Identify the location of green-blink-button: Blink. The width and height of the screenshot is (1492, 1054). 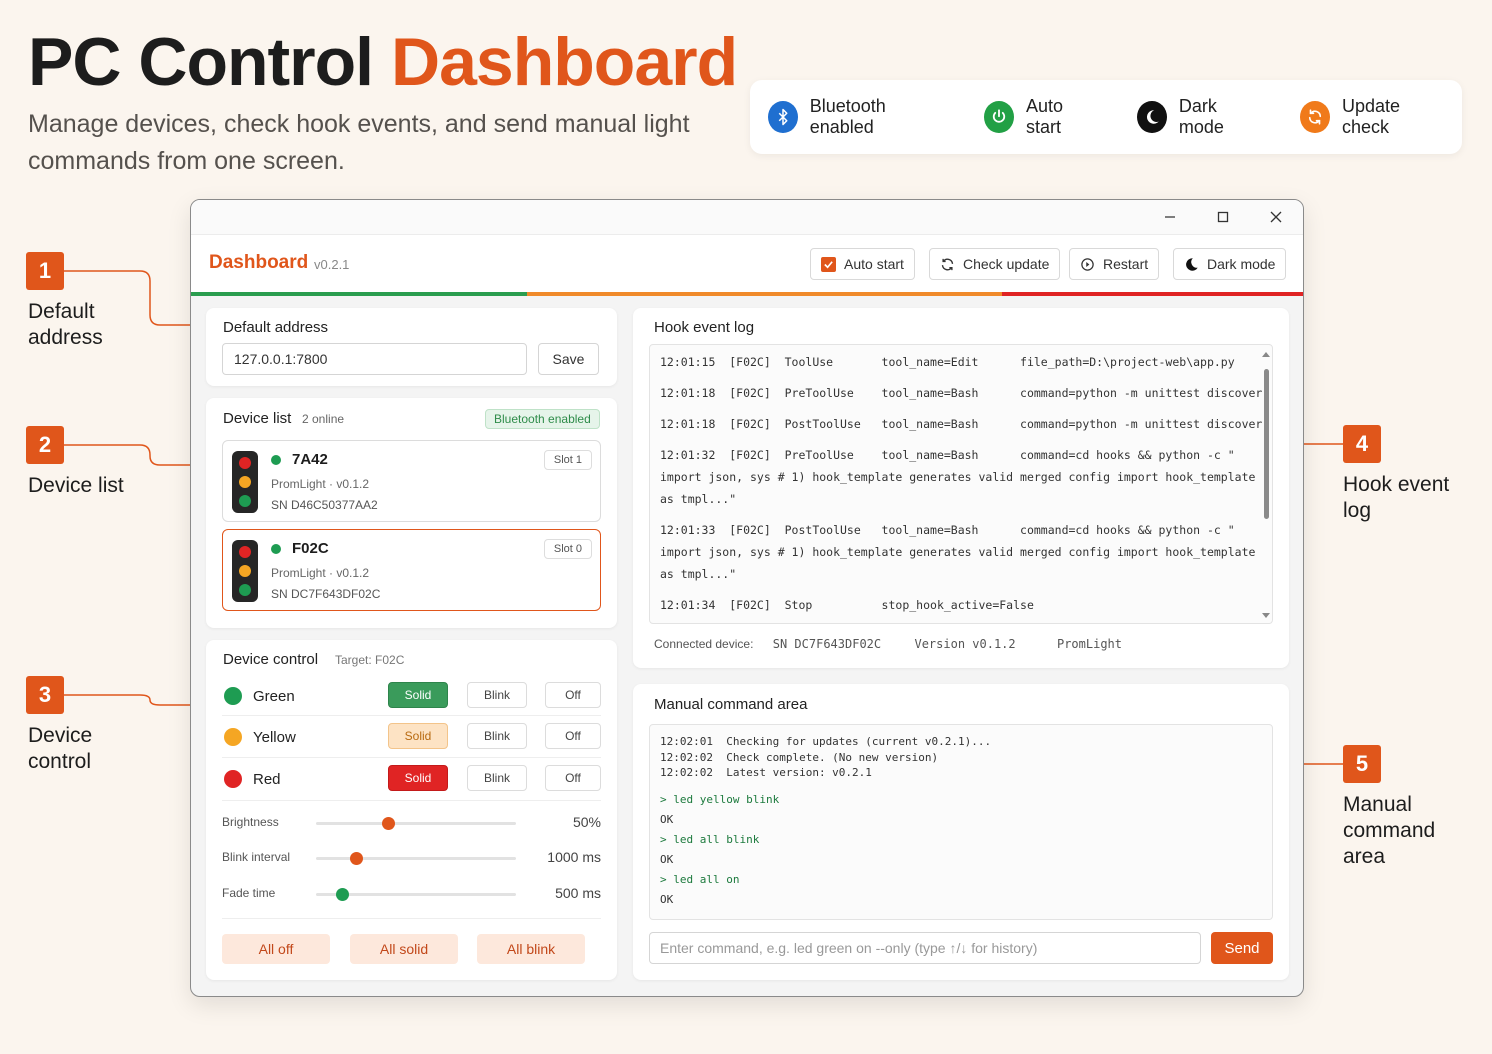
(497, 695).